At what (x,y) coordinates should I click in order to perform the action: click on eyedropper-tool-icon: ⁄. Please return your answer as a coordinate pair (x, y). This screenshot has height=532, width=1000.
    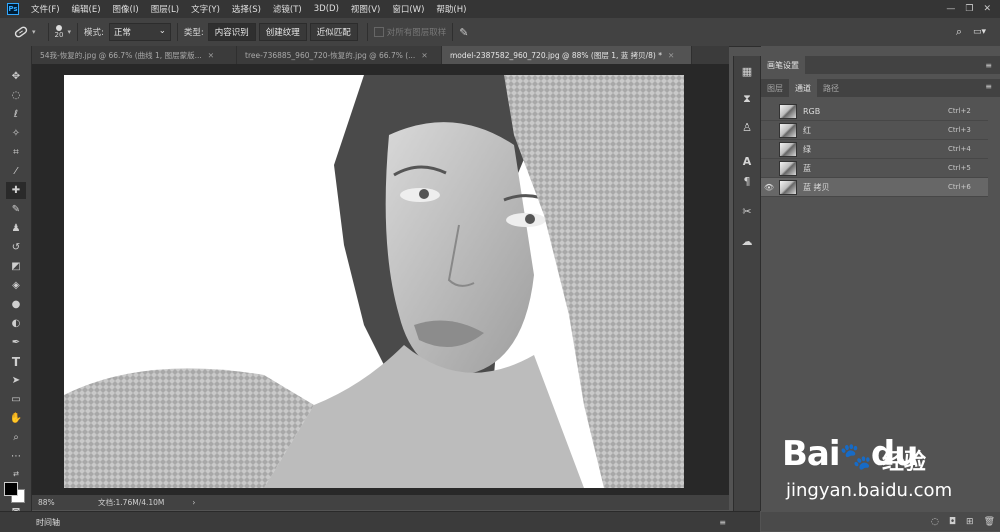
    Looking at the image, I should click on (16, 171).